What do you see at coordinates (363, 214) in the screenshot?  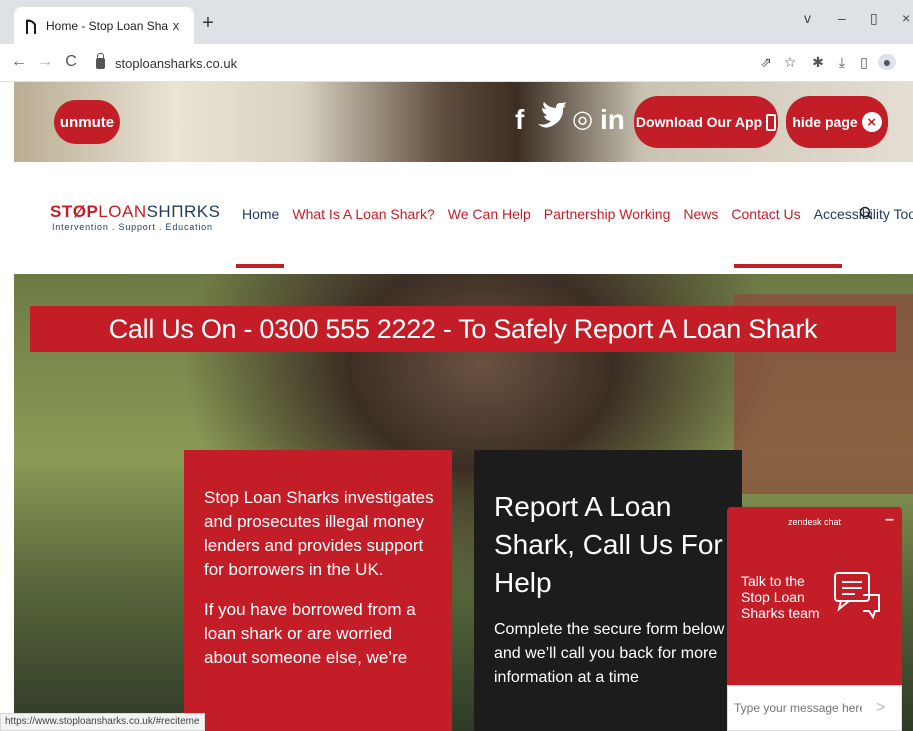 I see `nav-item-what-is-a-loan-shark: What Is A Loan Shark?` at bounding box center [363, 214].